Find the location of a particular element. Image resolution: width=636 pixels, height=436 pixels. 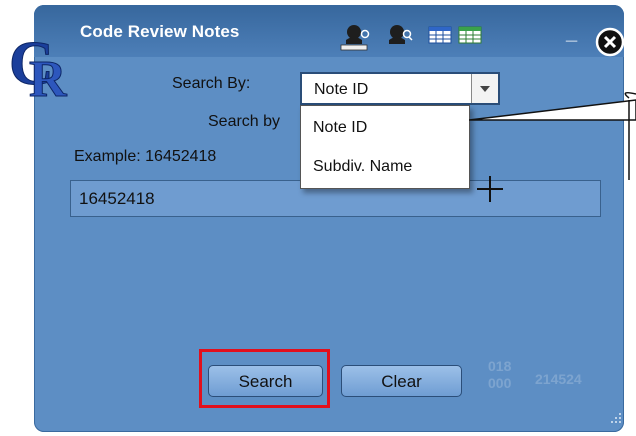

background-fragment-2: 000 is located at coordinates (500, 383).